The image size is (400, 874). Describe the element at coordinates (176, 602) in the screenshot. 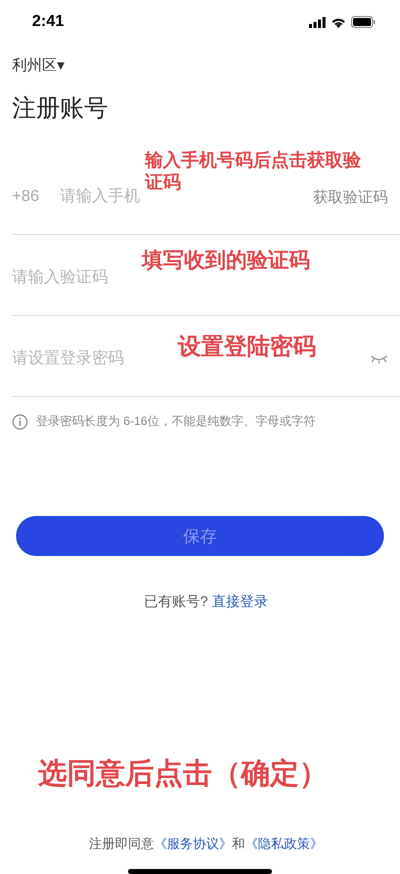

I see `login-prompt: 已有账号?` at that location.